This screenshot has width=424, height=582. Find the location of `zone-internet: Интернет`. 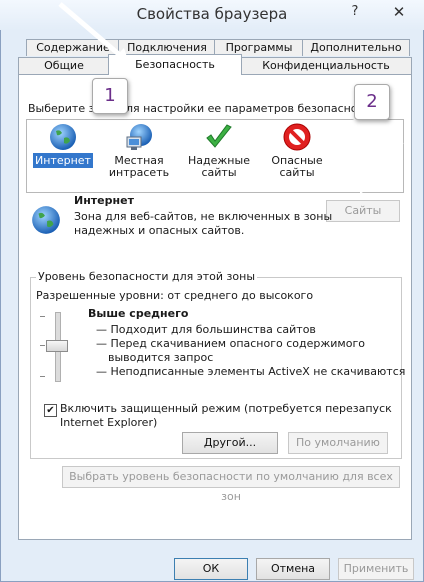

zone-internet: Интернет is located at coordinates (63, 145).